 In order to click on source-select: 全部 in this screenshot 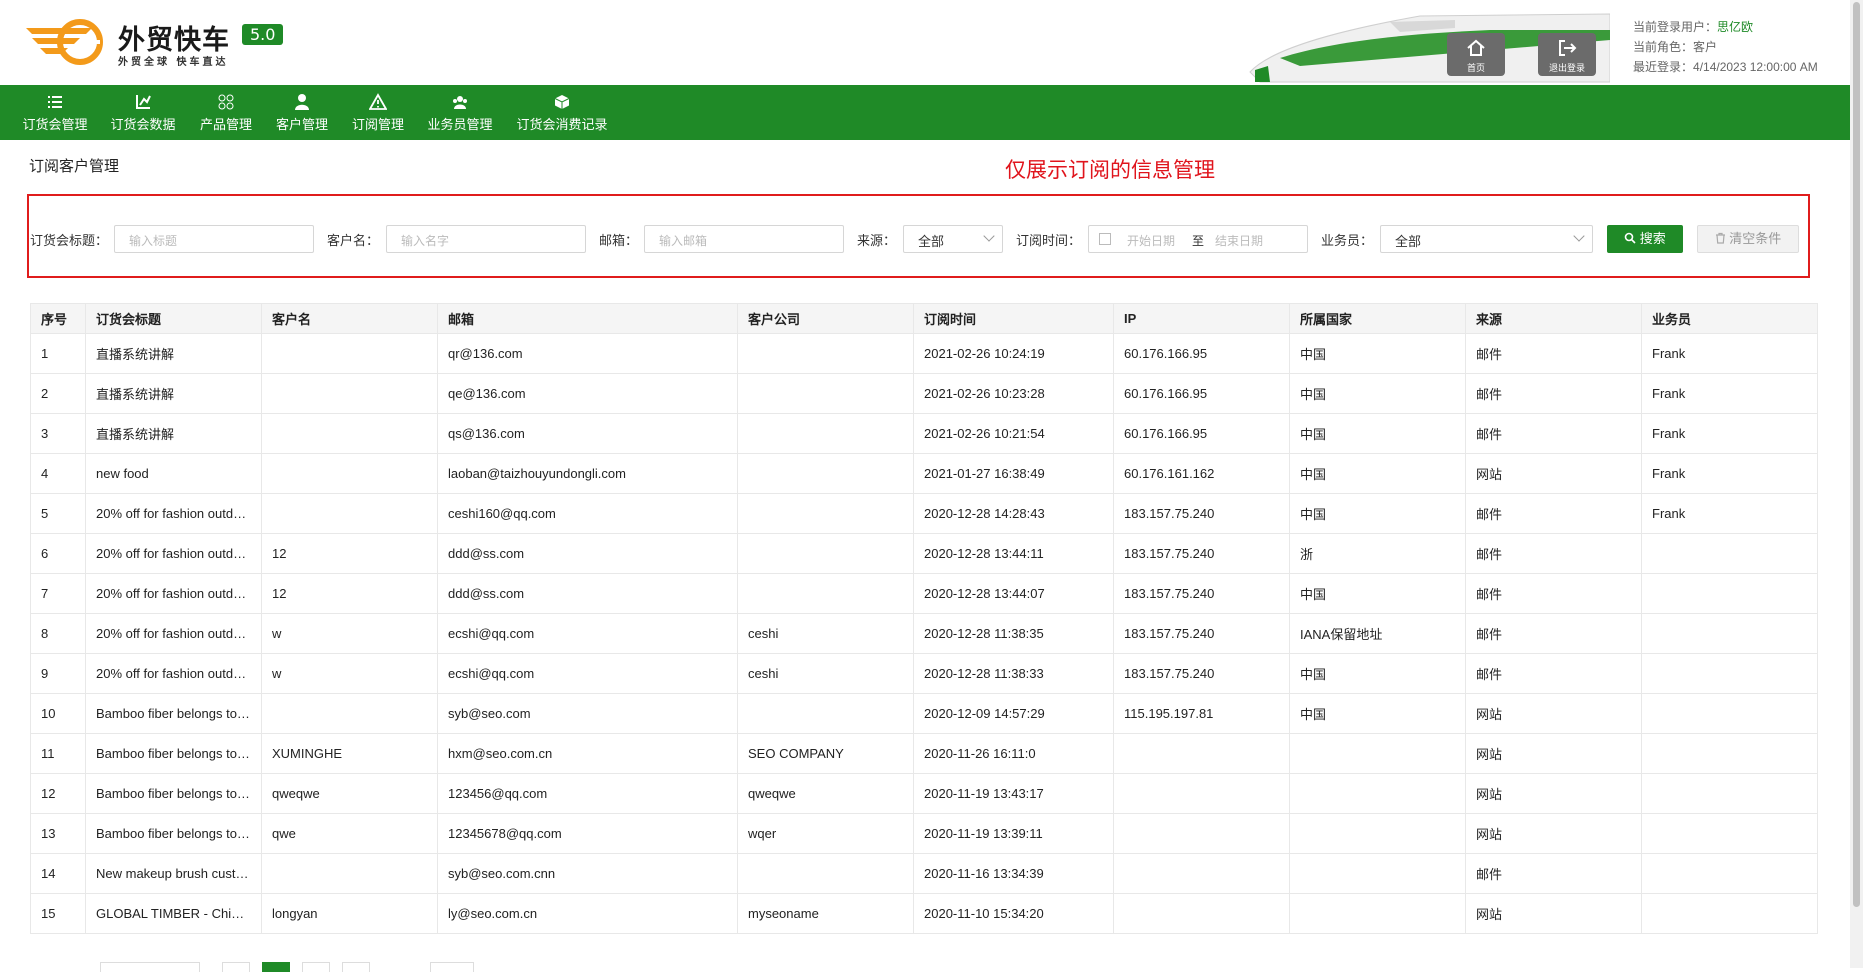, I will do `click(953, 239)`.